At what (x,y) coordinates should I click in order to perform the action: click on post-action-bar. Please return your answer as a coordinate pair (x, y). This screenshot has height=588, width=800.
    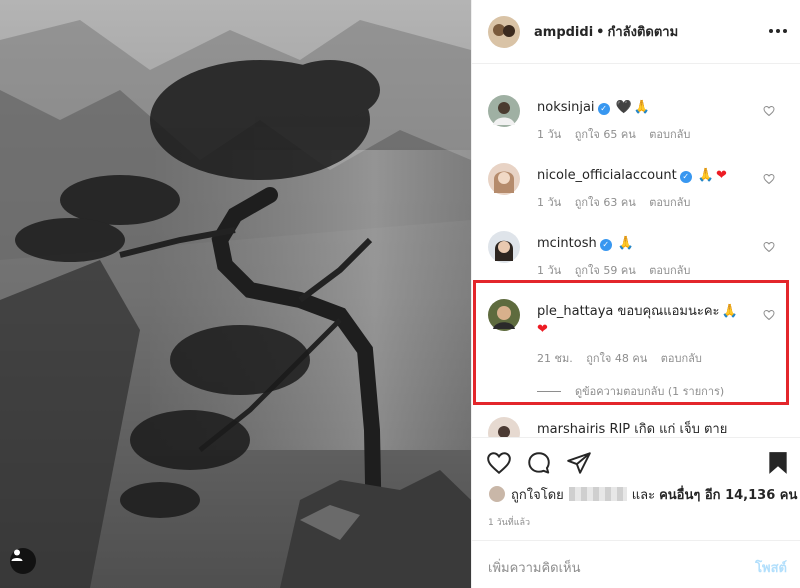
    Looking at the image, I should click on (636, 462).